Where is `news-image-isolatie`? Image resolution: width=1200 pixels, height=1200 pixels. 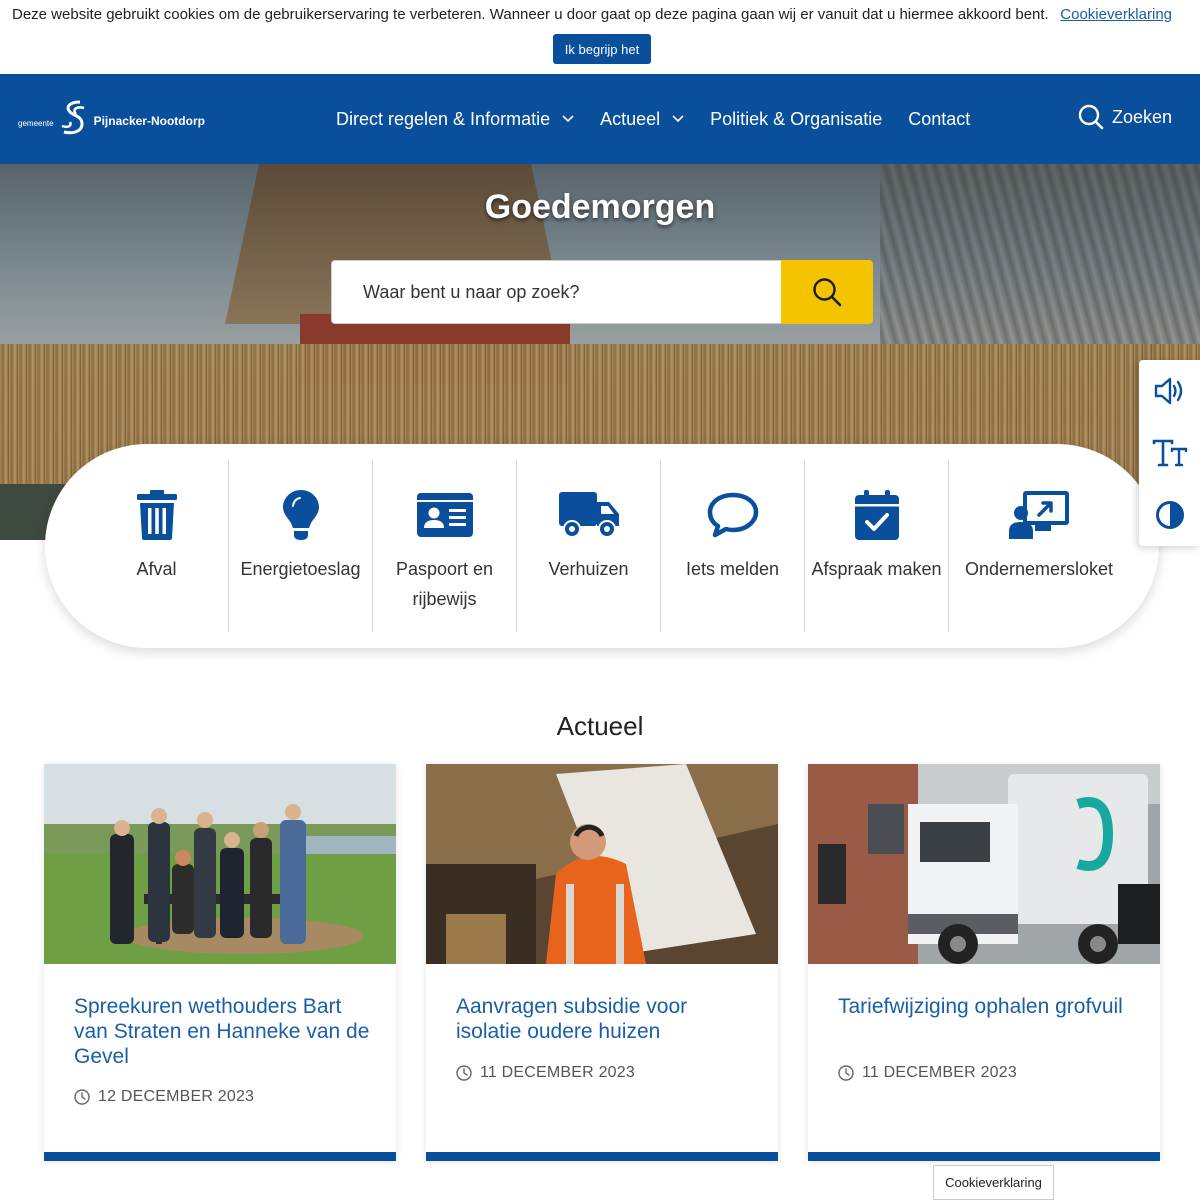 news-image-isolatie is located at coordinates (602, 864).